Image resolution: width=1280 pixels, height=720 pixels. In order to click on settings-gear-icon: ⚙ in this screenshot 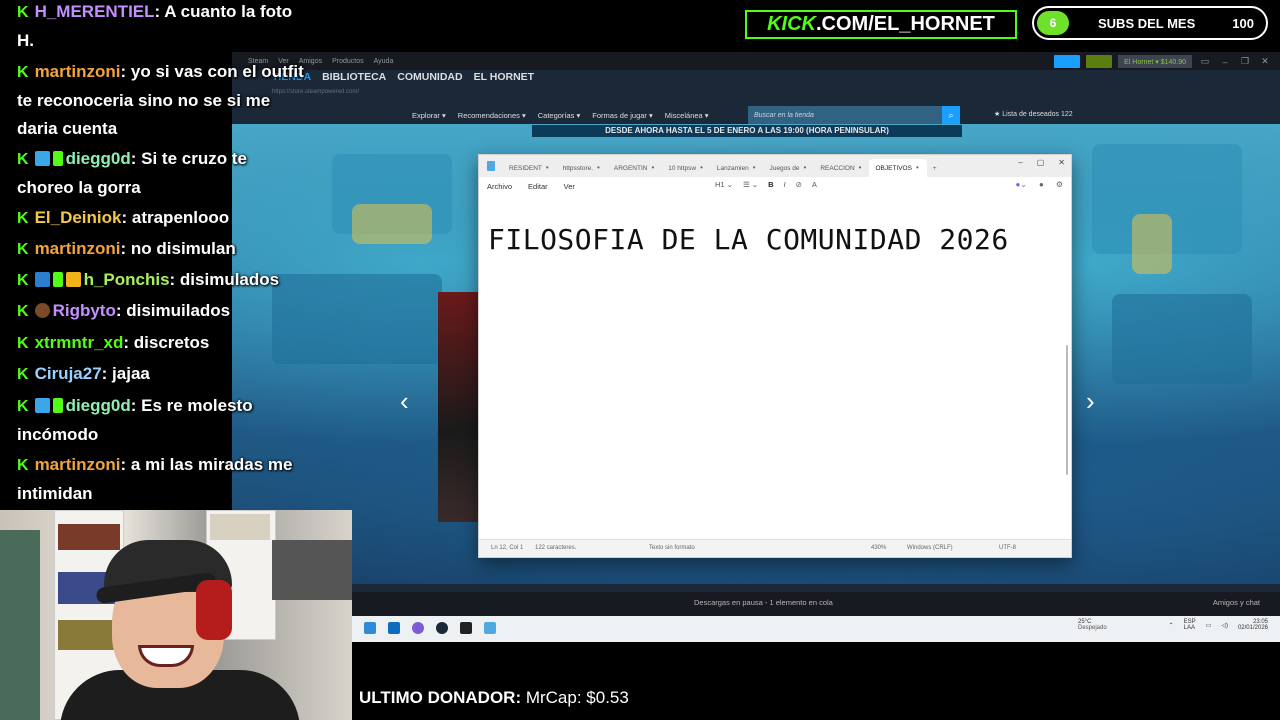, I will do `click(1059, 184)`.